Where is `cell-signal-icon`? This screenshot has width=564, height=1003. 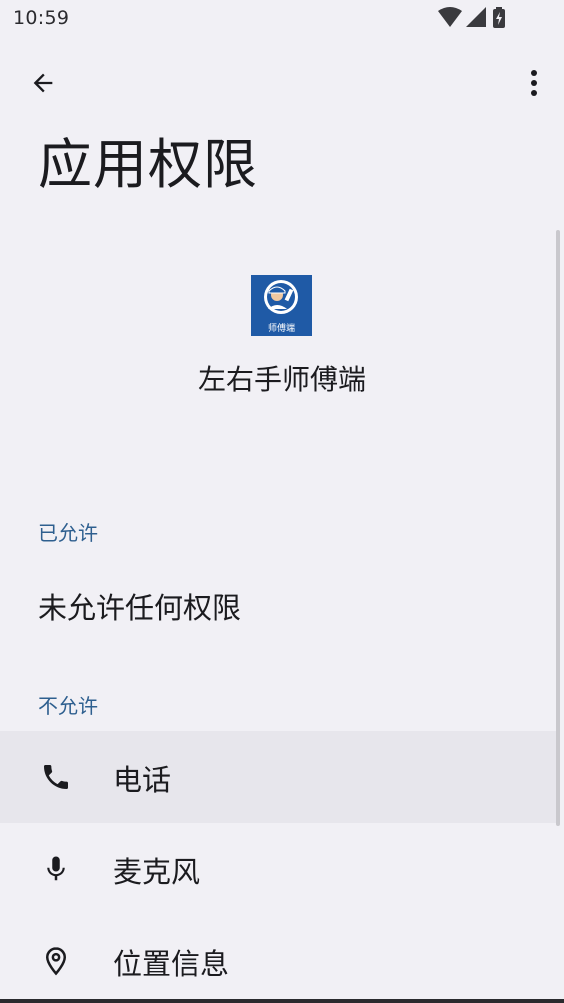
cell-signal-icon is located at coordinates (476, 17).